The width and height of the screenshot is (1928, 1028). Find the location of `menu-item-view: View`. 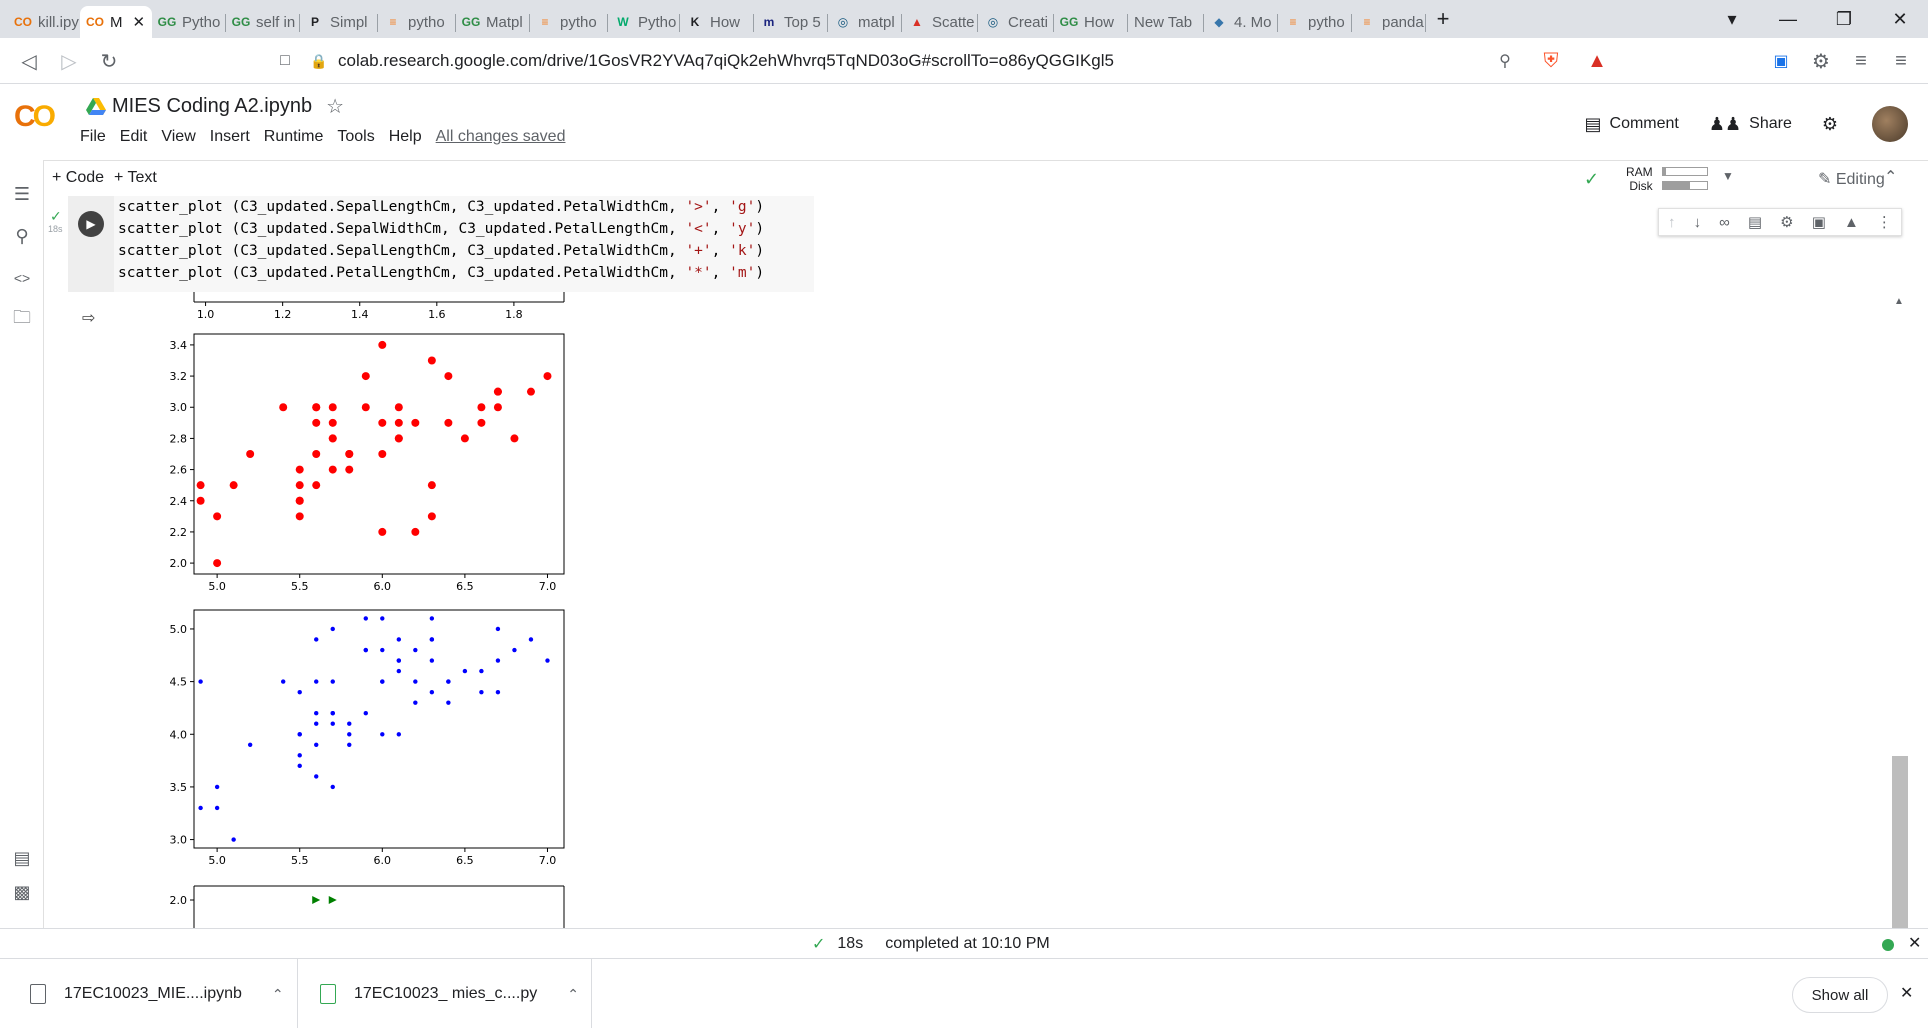

menu-item-view: View is located at coordinates (178, 137).